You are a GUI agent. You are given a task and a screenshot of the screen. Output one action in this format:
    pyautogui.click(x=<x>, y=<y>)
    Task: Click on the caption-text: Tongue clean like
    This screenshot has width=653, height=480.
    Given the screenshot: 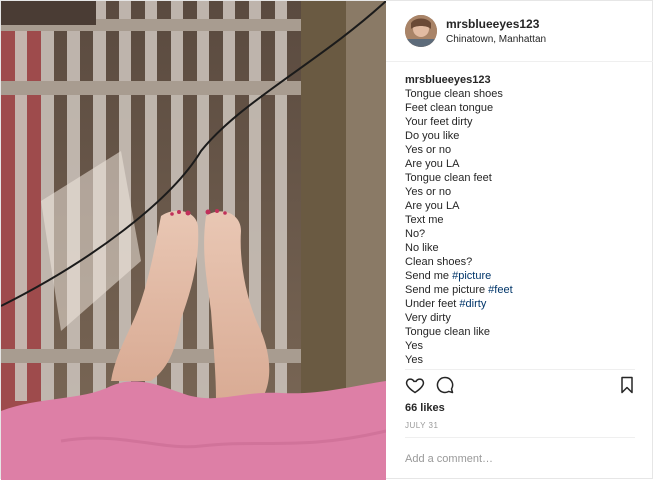 What is the action you would take?
    pyautogui.click(x=448, y=332)
    